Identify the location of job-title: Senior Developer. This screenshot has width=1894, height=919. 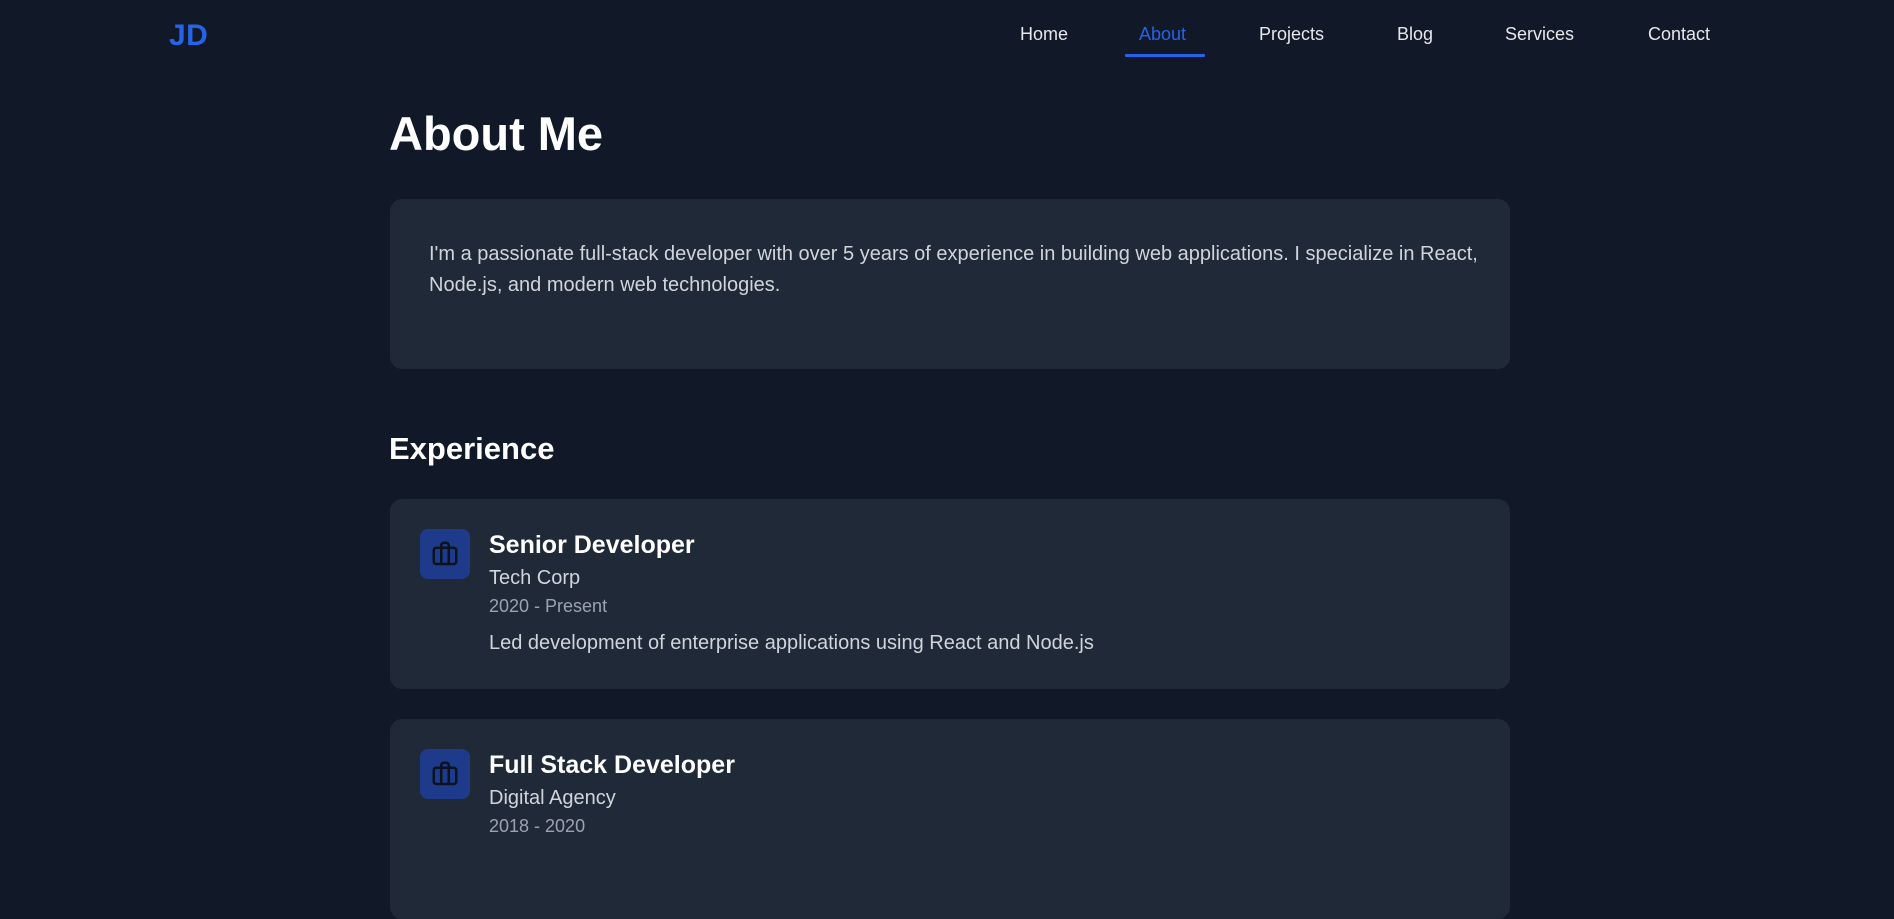
(592, 545).